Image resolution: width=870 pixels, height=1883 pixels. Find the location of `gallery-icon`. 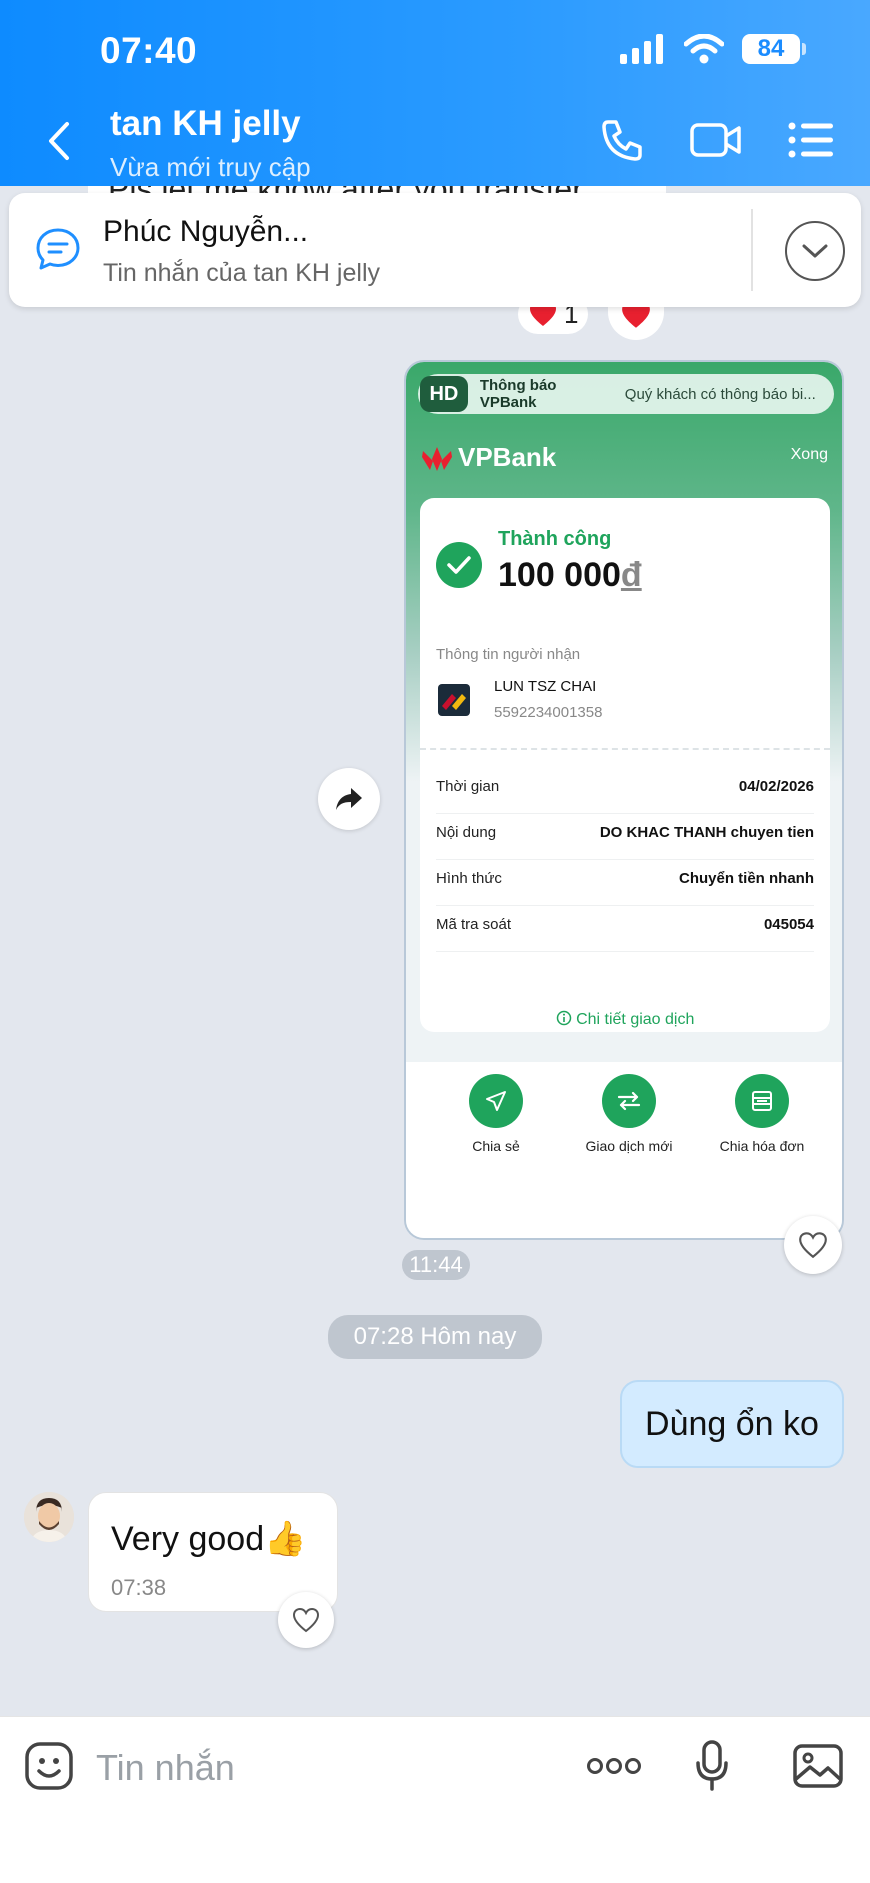

gallery-icon is located at coordinates (818, 1766).